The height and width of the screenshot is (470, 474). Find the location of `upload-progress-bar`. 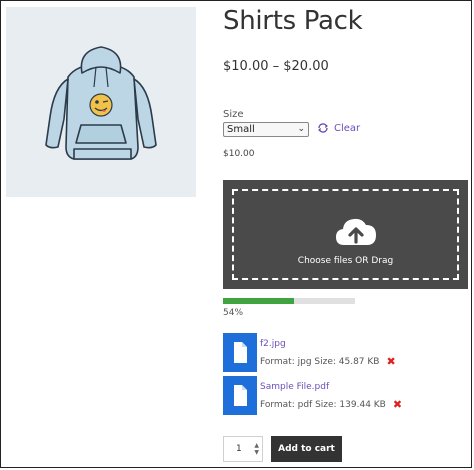

upload-progress-bar is located at coordinates (289, 301).